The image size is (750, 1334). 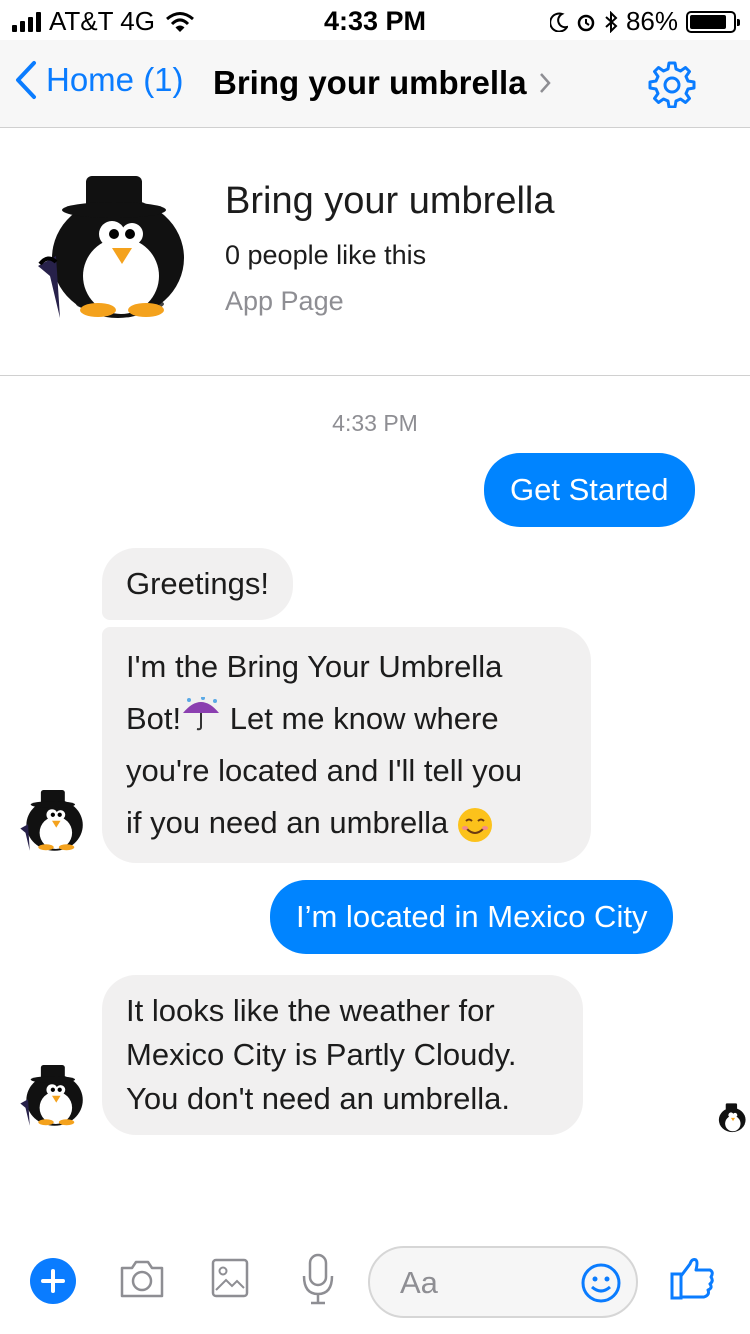 I want to click on status-right: 86%, so click(x=644, y=21).